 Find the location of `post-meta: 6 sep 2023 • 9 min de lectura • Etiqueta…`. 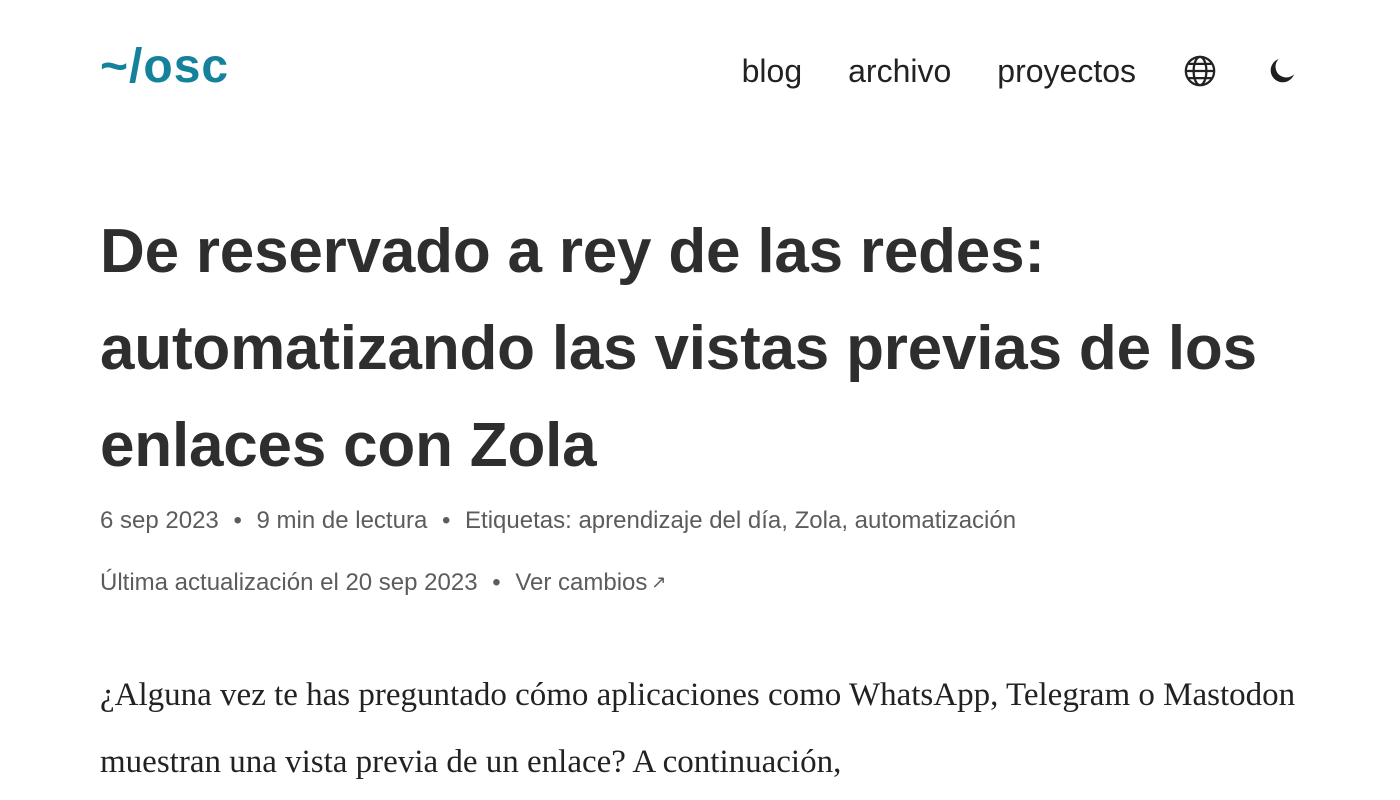

post-meta: 6 sep 2023 • 9 min de lectura • Etiqueta… is located at coordinates (700, 521).